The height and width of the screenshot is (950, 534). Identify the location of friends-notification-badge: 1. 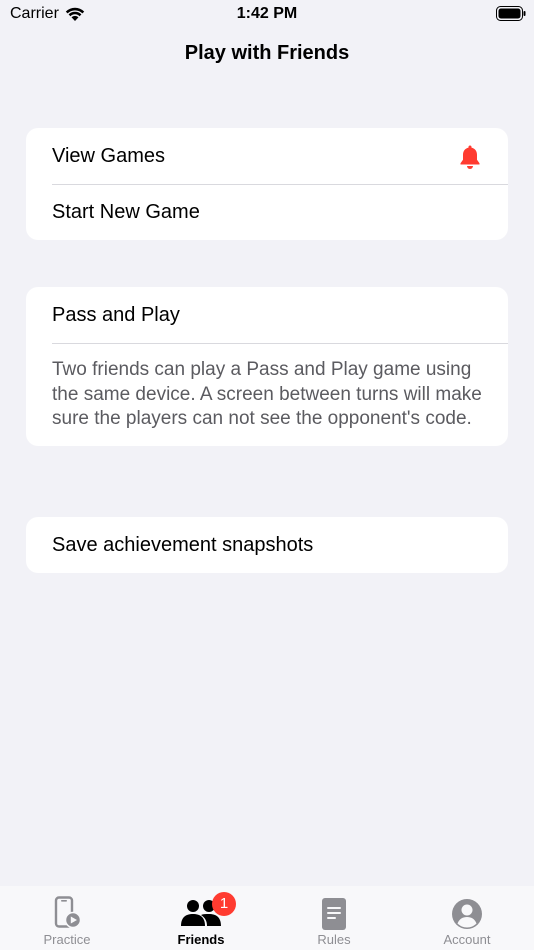
(224, 904).